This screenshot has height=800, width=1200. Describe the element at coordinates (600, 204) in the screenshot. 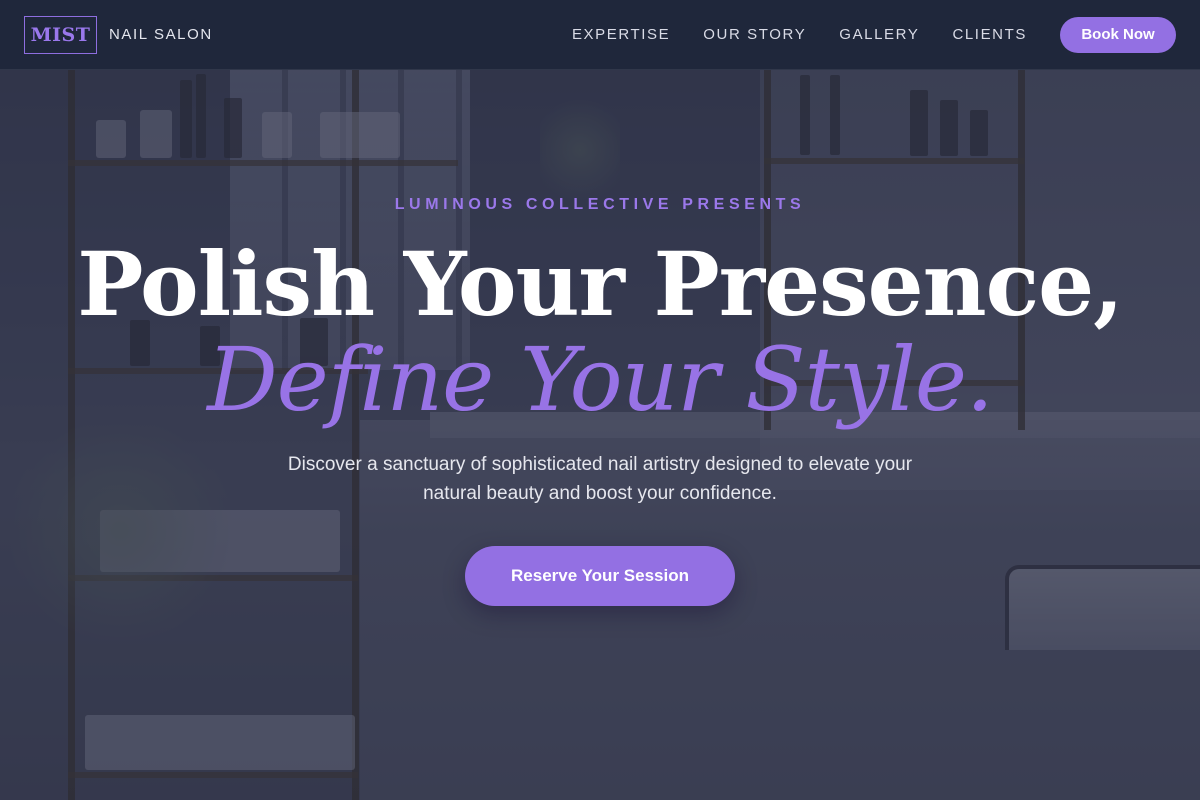

I see `hero-eyebrow: LUMINOUS COLLECTIVE PRESENTS` at that location.